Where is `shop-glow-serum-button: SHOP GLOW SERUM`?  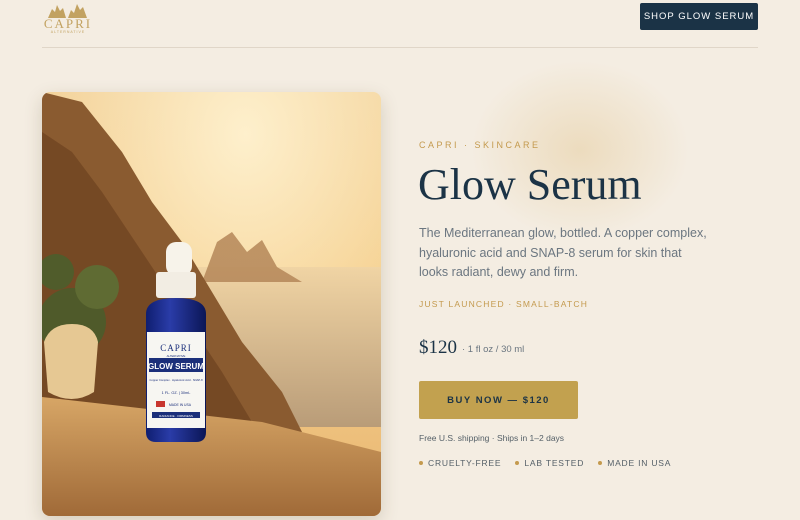 shop-glow-serum-button: SHOP GLOW SERUM is located at coordinates (699, 16).